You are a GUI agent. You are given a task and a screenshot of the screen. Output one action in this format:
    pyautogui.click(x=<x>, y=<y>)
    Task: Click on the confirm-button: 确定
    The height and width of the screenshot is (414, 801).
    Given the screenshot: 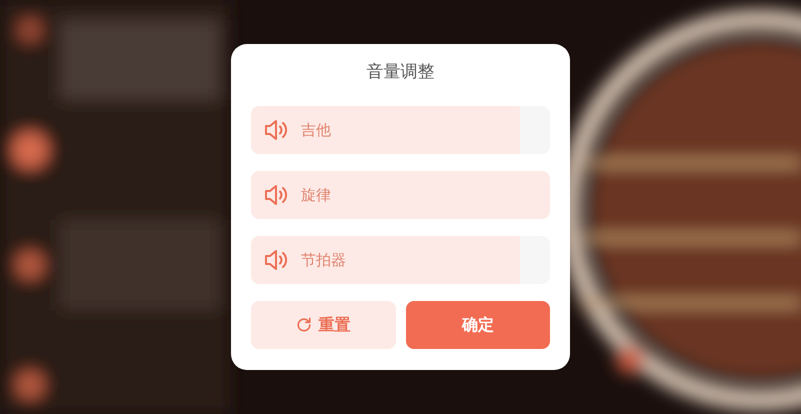 What is the action you would take?
    pyautogui.click(x=478, y=325)
    